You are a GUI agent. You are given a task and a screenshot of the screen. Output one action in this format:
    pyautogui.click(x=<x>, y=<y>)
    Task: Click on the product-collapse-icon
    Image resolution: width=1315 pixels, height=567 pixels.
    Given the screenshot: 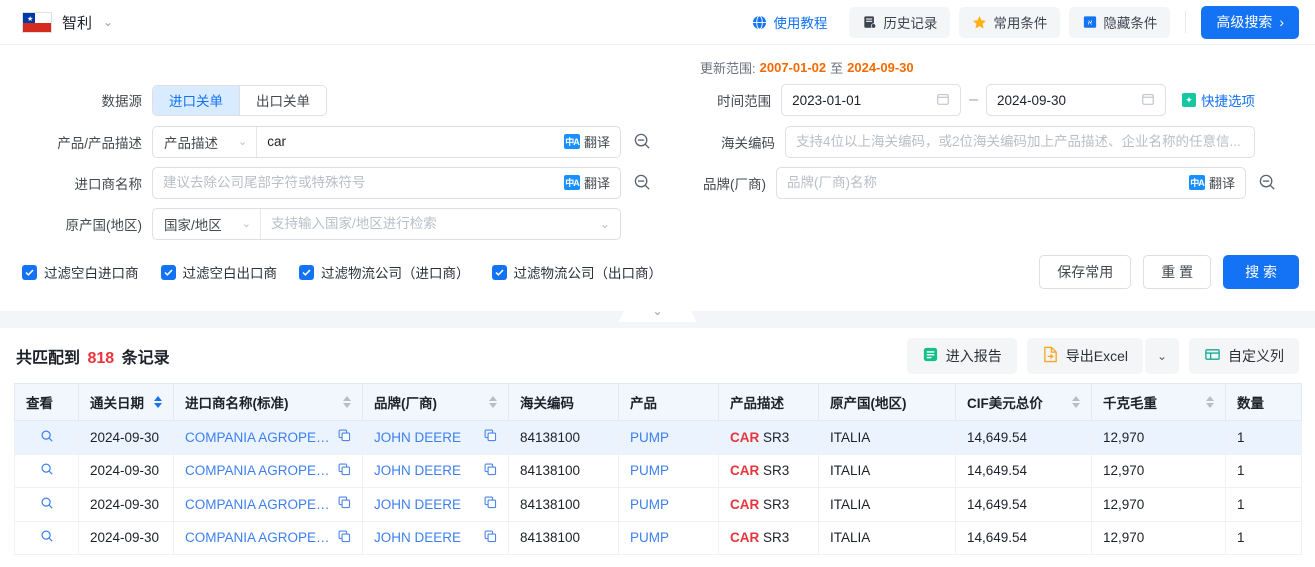 What is the action you would take?
    pyautogui.click(x=642, y=142)
    